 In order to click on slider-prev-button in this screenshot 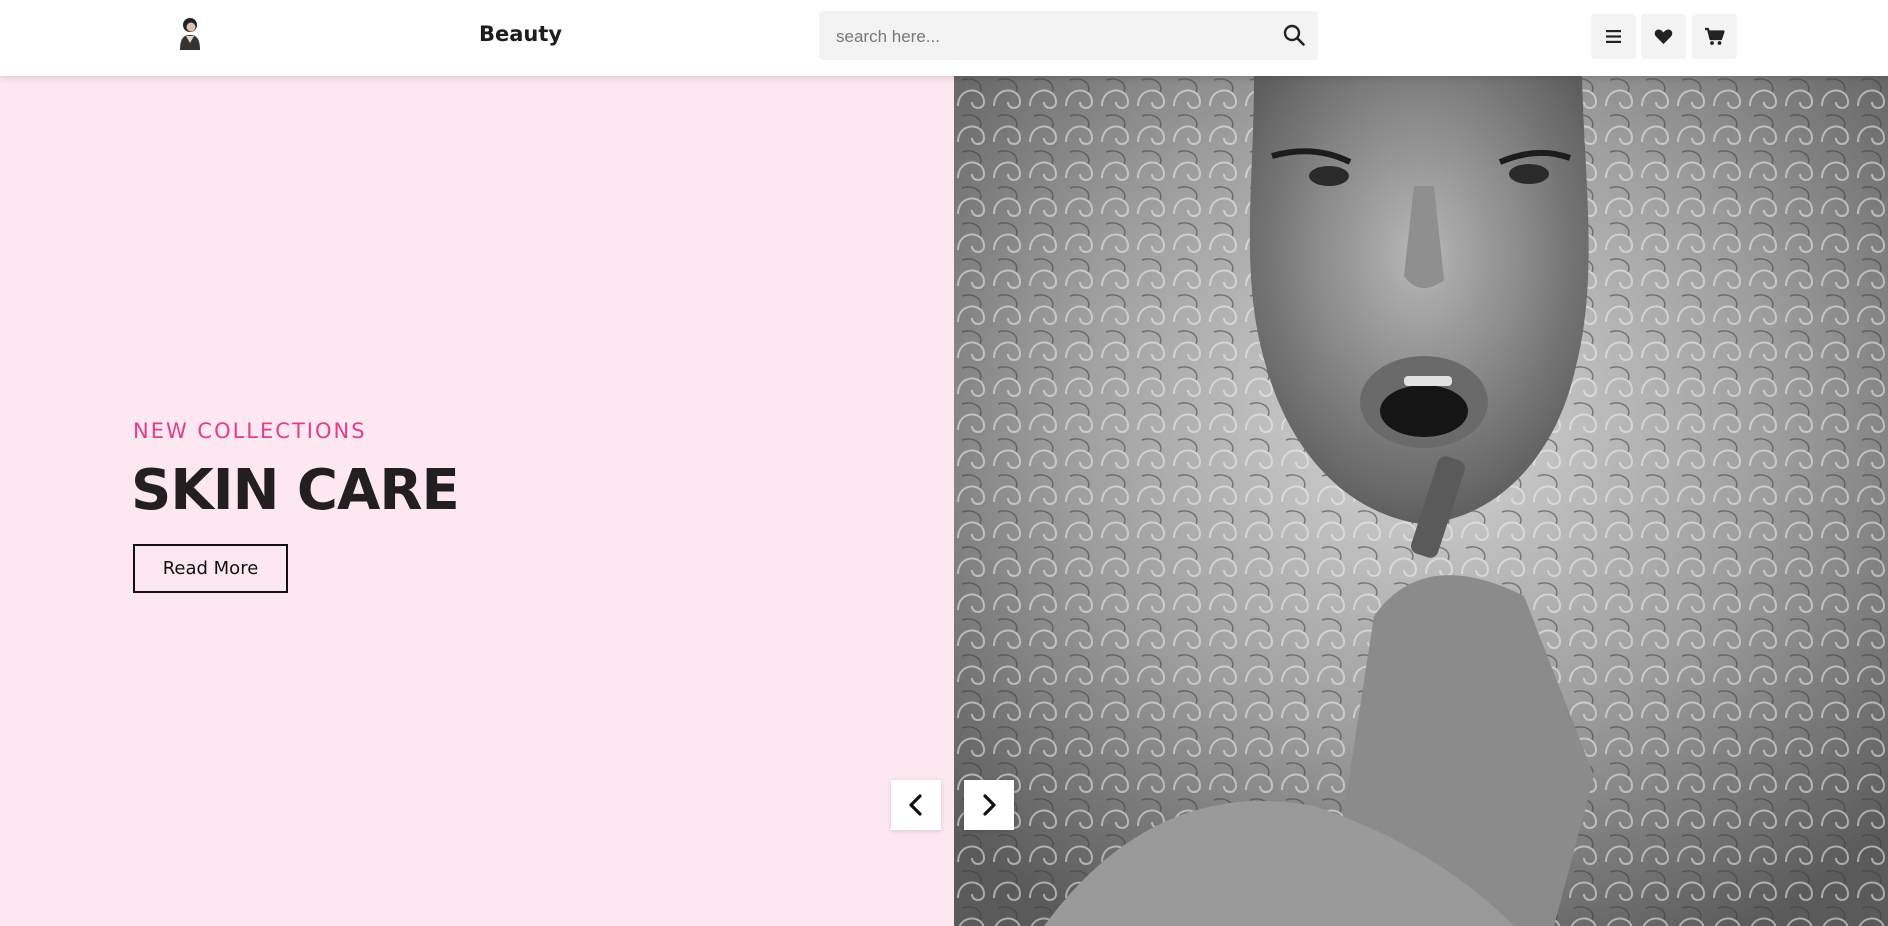, I will do `click(916, 805)`.